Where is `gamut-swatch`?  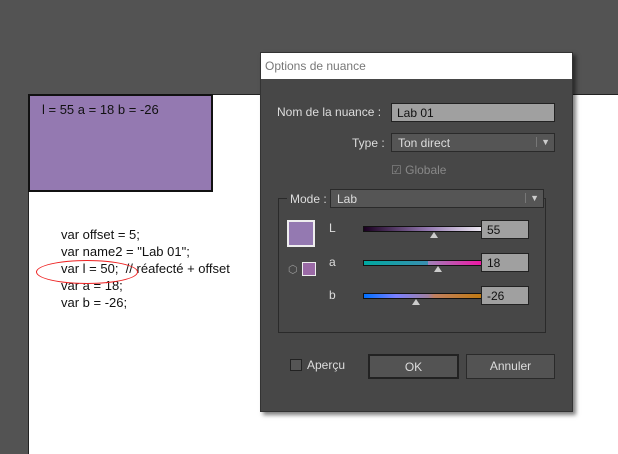
gamut-swatch is located at coordinates (309, 269).